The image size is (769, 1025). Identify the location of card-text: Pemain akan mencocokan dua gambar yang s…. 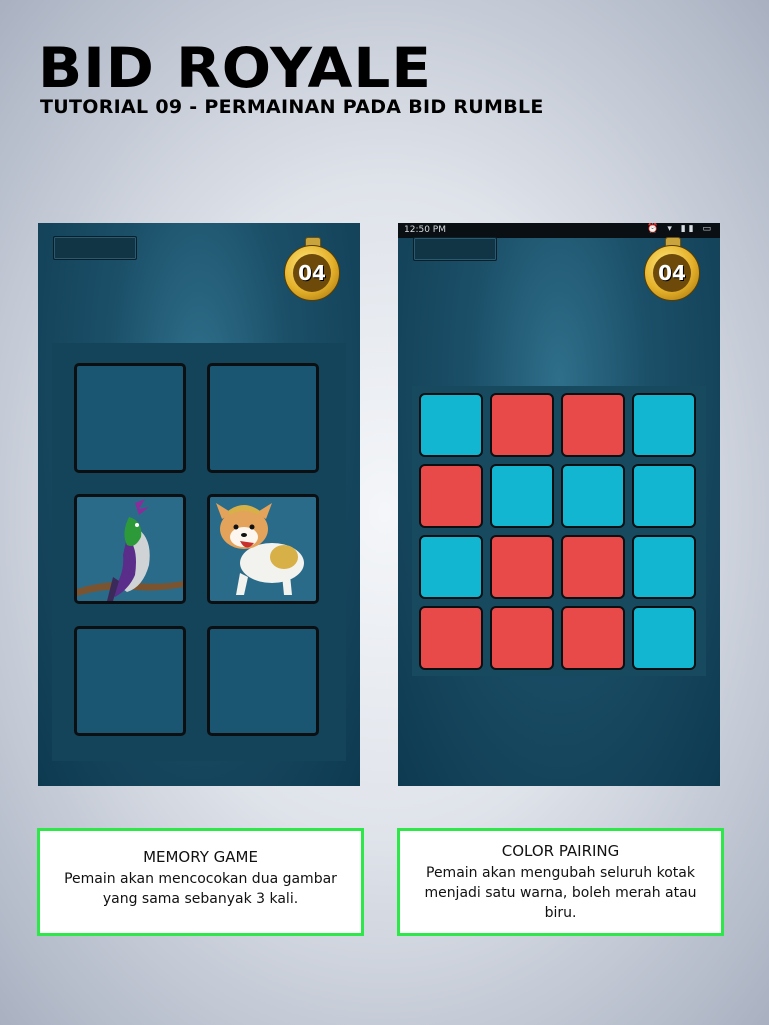
(200, 889).